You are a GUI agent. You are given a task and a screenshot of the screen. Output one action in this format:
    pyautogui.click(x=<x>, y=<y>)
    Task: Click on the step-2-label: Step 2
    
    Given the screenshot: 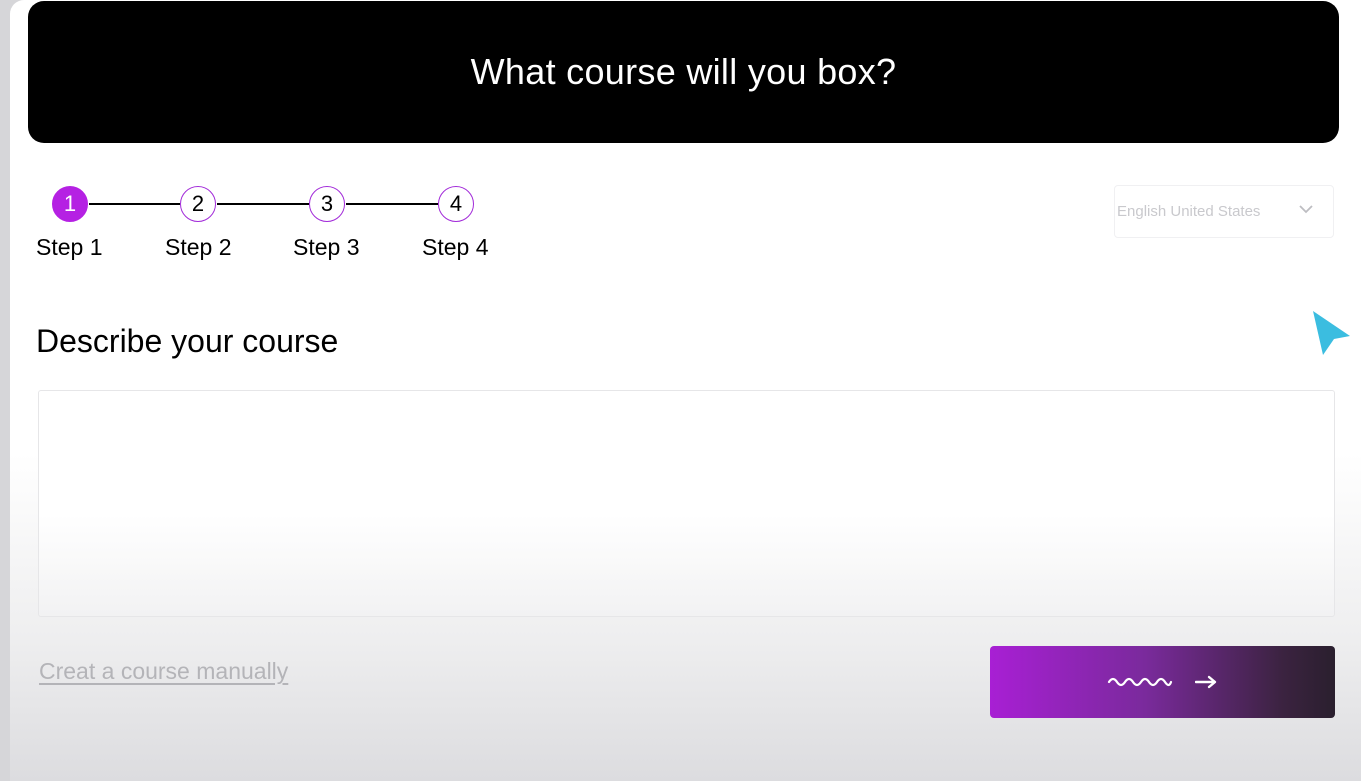 What is the action you would take?
    pyautogui.click(x=198, y=247)
    